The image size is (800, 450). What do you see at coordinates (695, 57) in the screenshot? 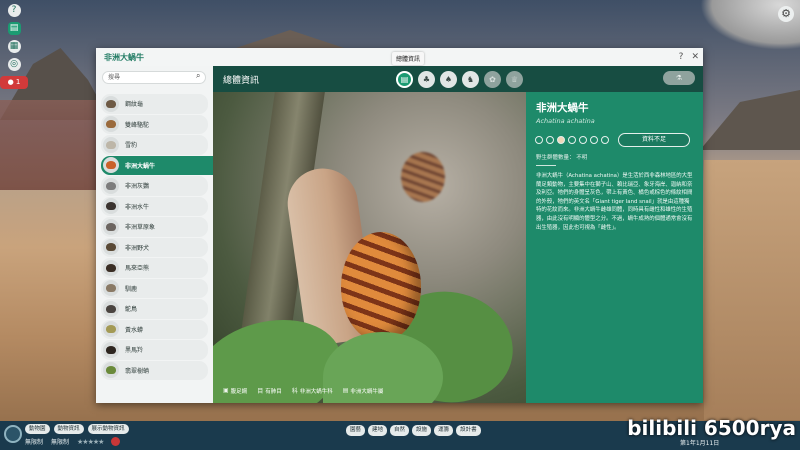
I see `close-button: ✕` at bounding box center [695, 57].